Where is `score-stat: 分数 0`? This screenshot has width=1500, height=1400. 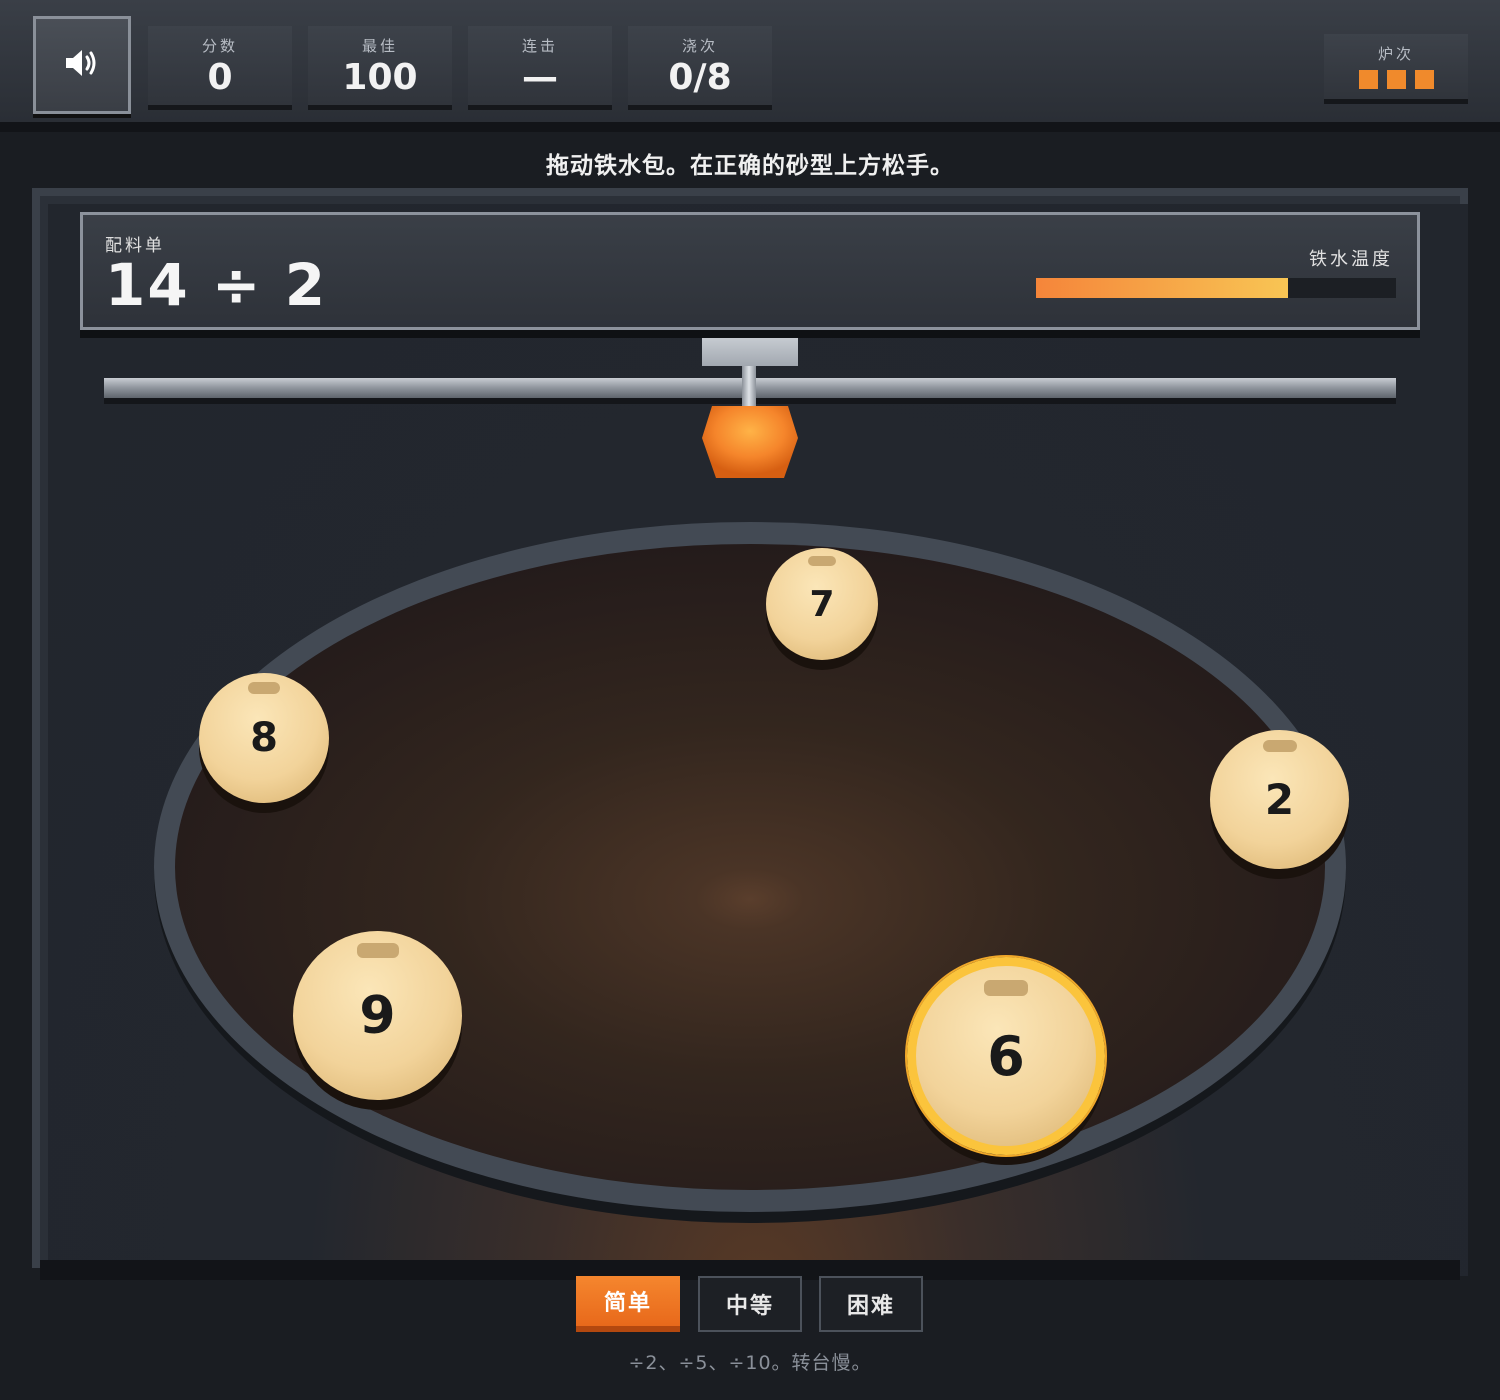 score-stat: 分数 0 is located at coordinates (220, 68).